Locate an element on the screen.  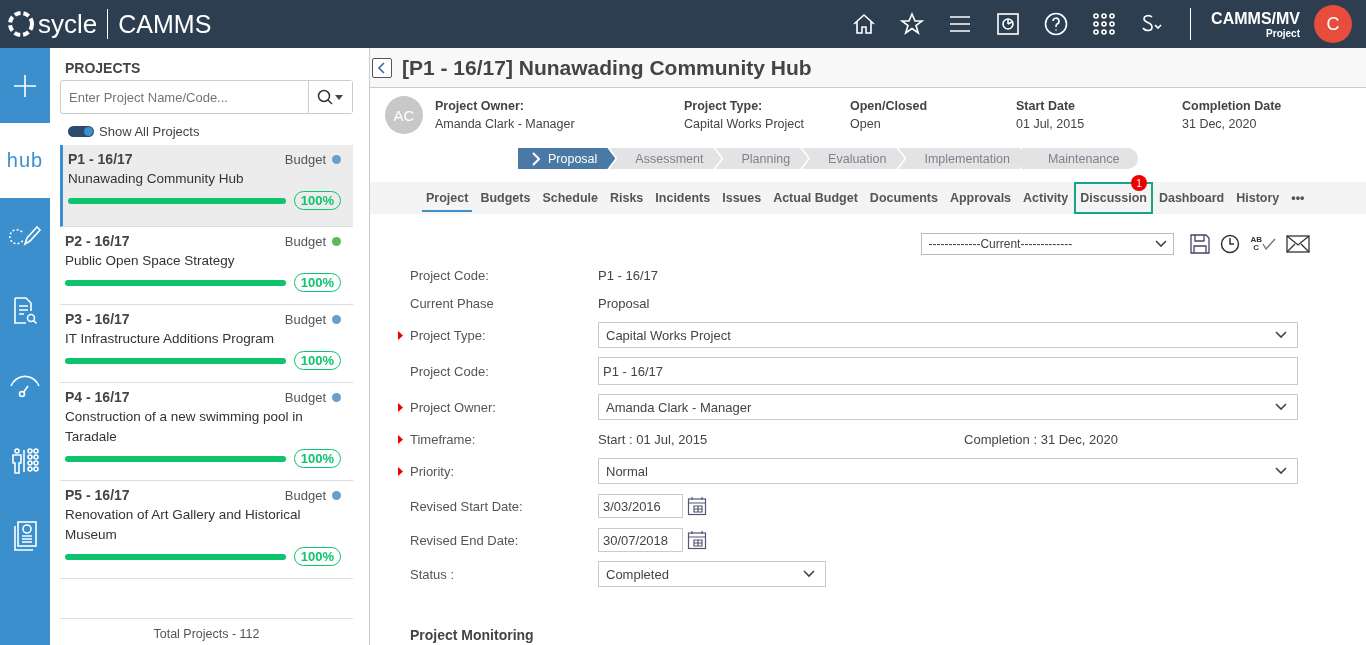
tab: Schedule is located at coordinates (570, 198).